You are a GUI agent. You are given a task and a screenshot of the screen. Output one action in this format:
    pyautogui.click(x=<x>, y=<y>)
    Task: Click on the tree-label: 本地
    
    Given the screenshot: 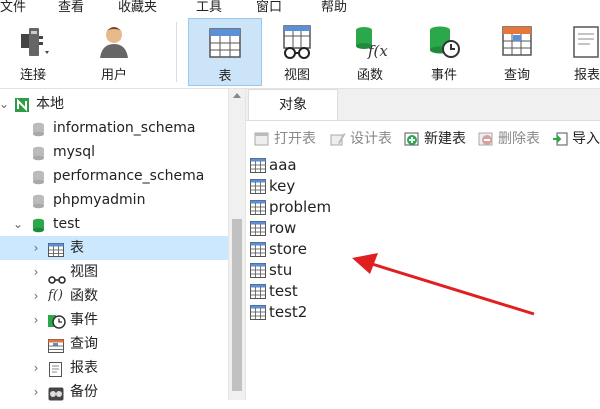 What is the action you would take?
    pyautogui.click(x=50, y=104)
    